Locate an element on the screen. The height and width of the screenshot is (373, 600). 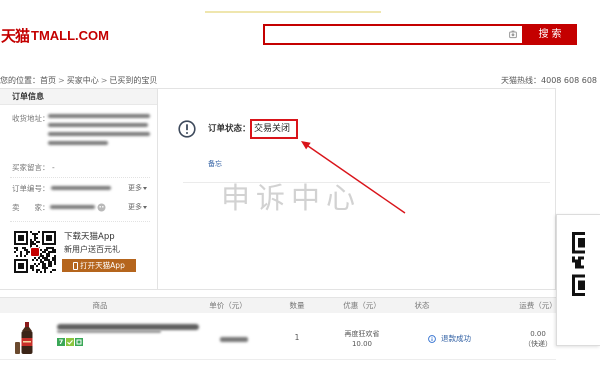
wangwang-chat-icon is located at coordinates (101, 207).